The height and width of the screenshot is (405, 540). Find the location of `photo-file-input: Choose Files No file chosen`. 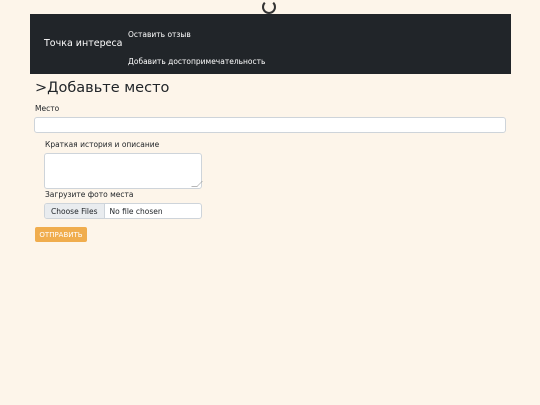

photo-file-input: Choose Files No file chosen is located at coordinates (123, 211).